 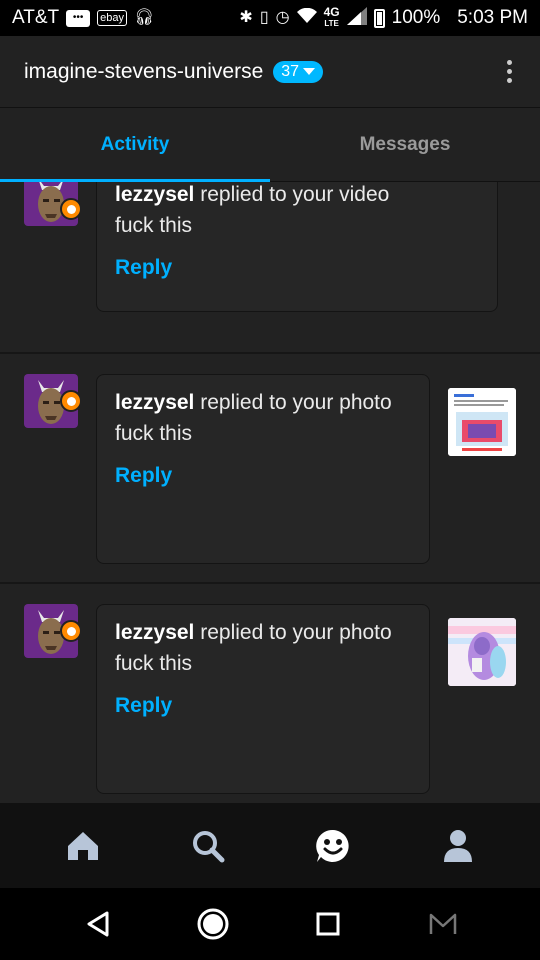 What do you see at coordinates (379, 18) in the screenshot?
I see `battery-icon` at bounding box center [379, 18].